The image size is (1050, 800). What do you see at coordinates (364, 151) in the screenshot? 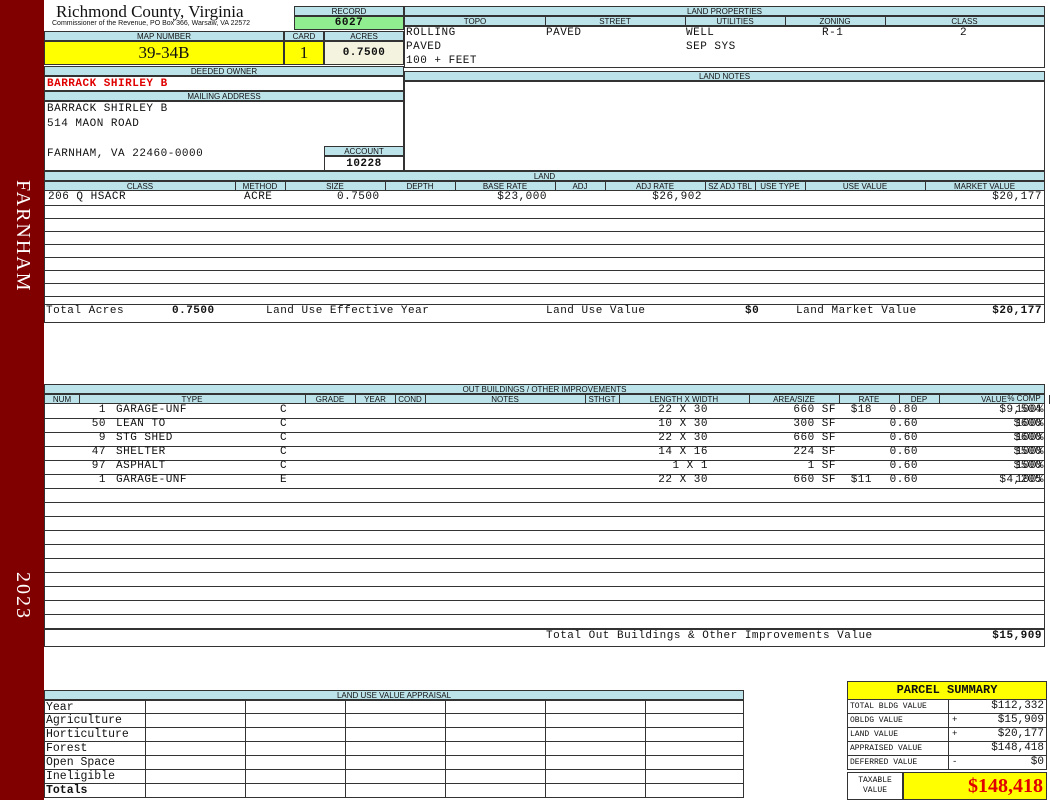
I see `account-header: ACCOUNT` at bounding box center [364, 151].